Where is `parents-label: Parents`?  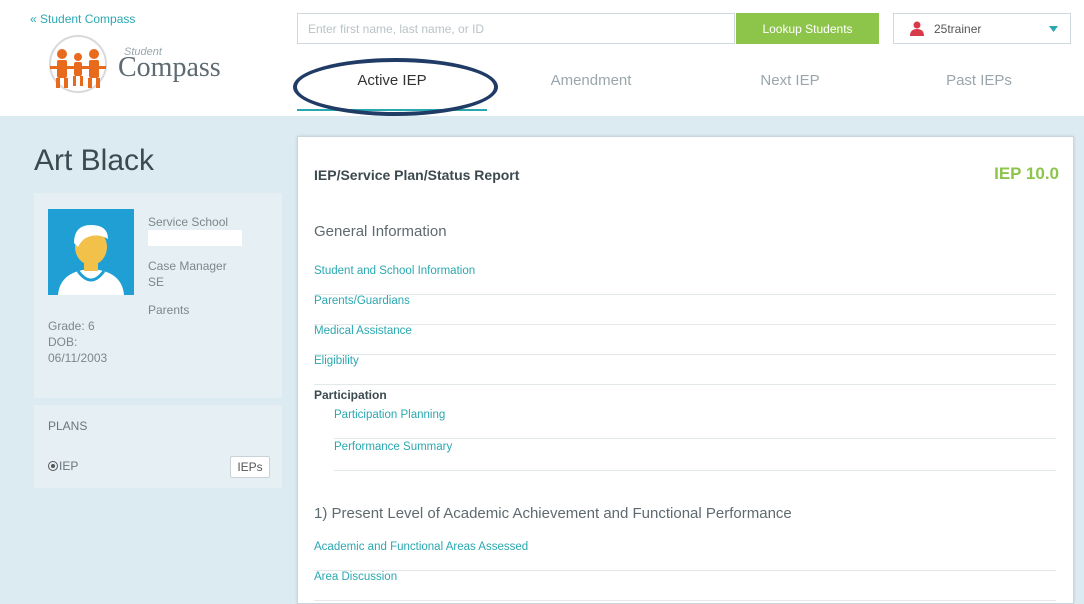 parents-label: Parents is located at coordinates (169, 310).